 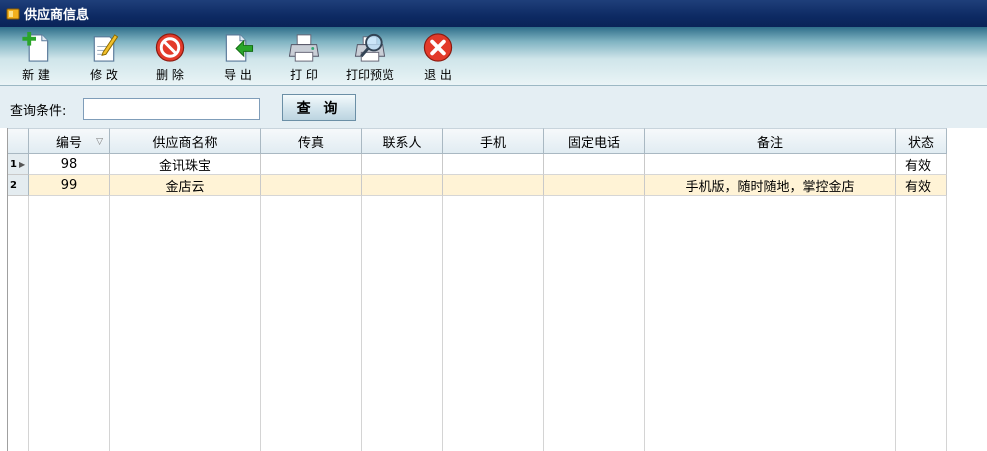 I want to click on export-button-label: 导 出, so click(x=238, y=75).